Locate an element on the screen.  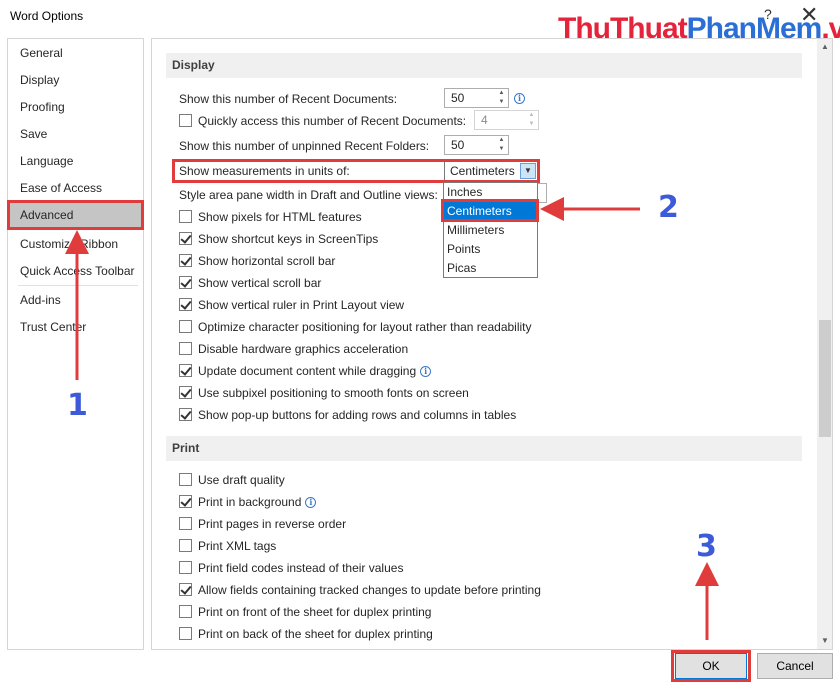
section-header-print: Print is located at coordinates (484, 448).